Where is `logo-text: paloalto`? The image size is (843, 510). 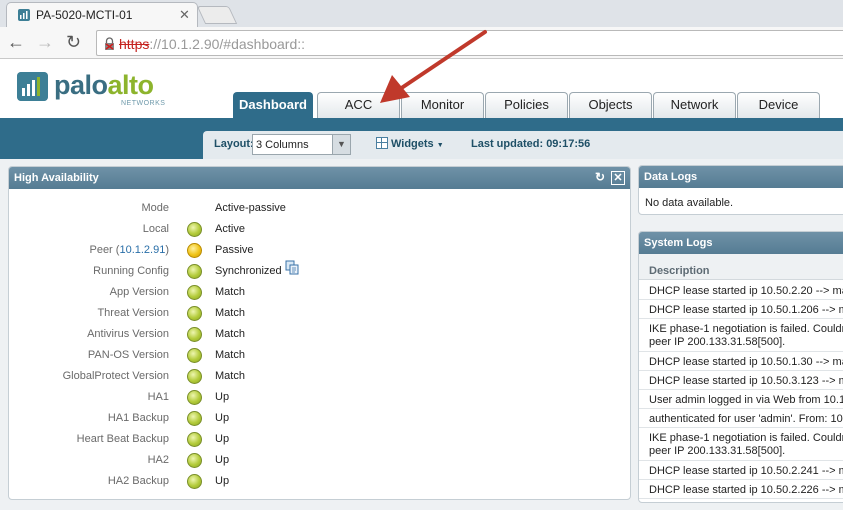 logo-text: paloalto is located at coordinates (104, 85).